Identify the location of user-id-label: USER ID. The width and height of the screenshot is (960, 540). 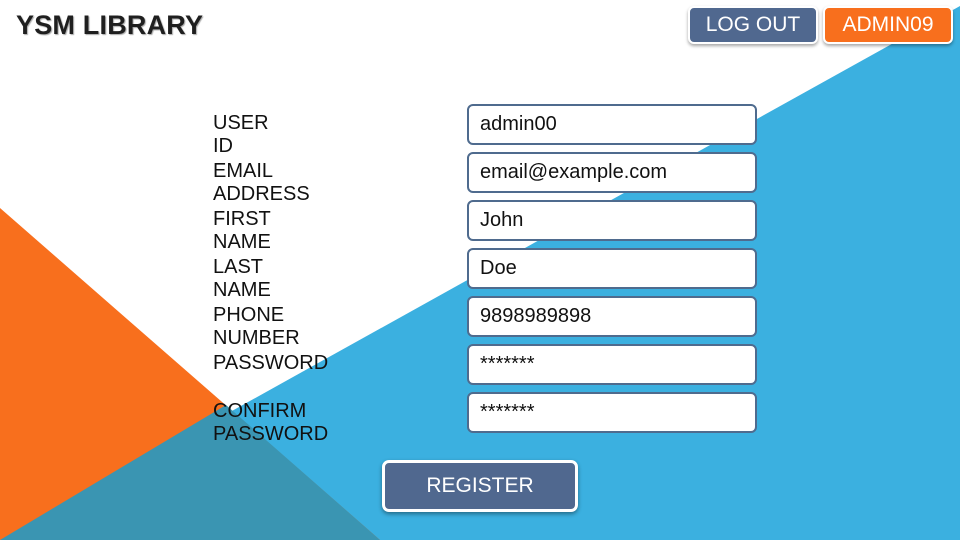
(241, 134).